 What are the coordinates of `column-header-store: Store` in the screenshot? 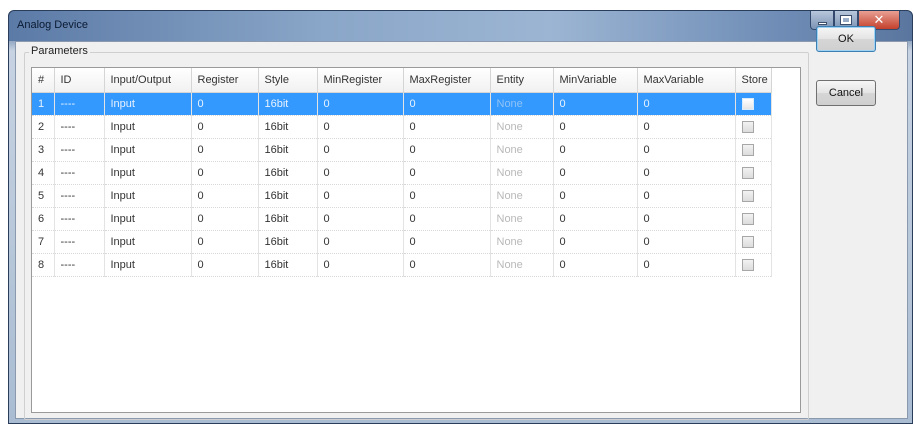 It's located at (753, 80).